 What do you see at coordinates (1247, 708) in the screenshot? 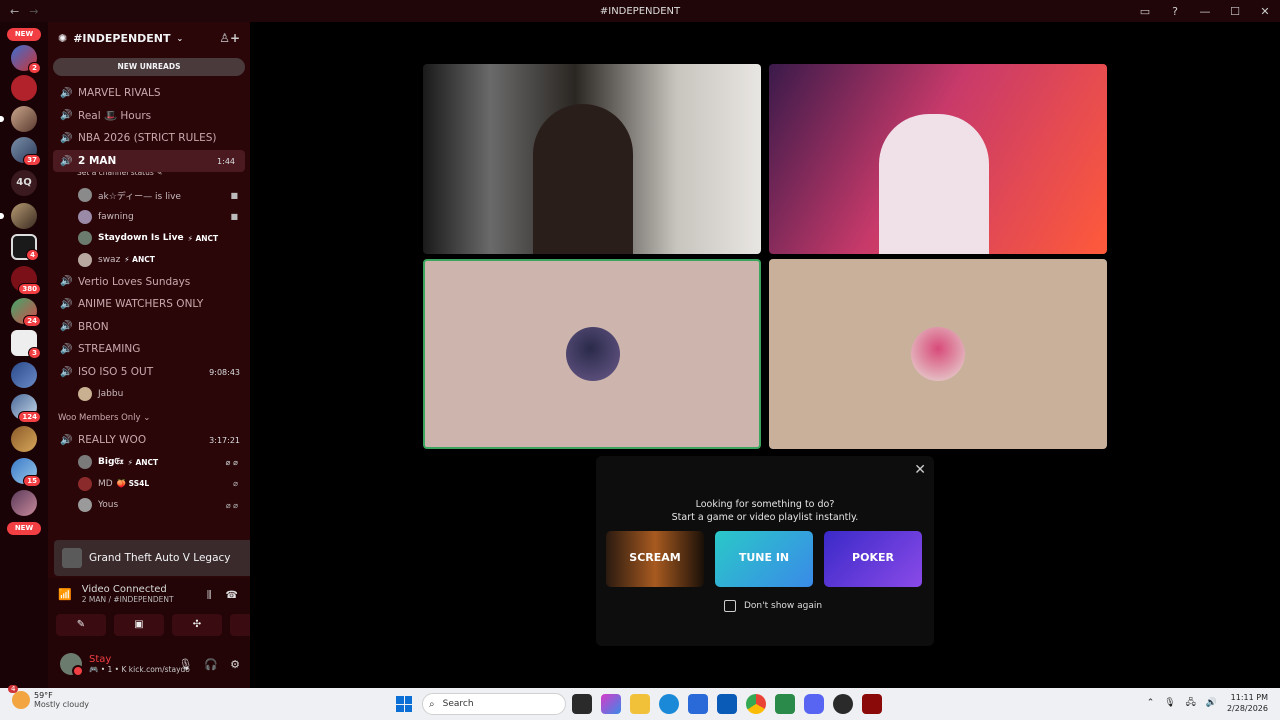
I see `clock-date: 2/28/2026` at bounding box center [1247, 708].